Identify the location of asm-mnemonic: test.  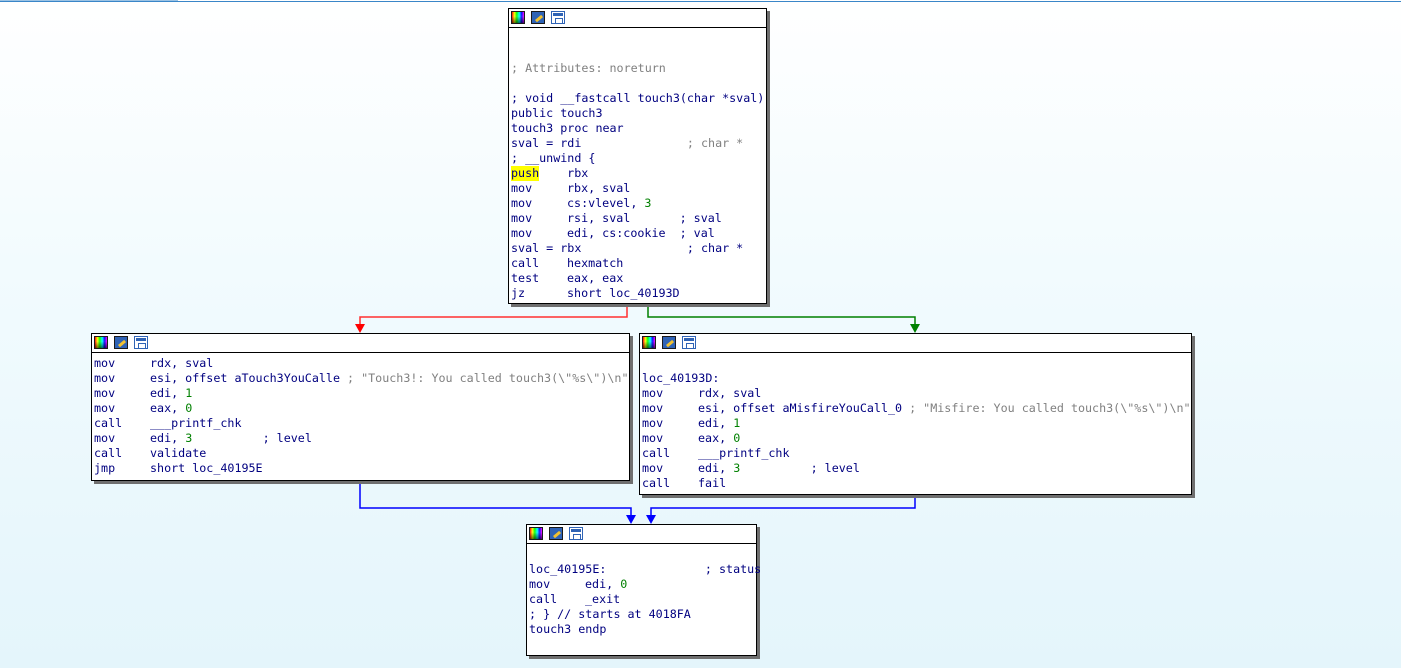
(525, 278).